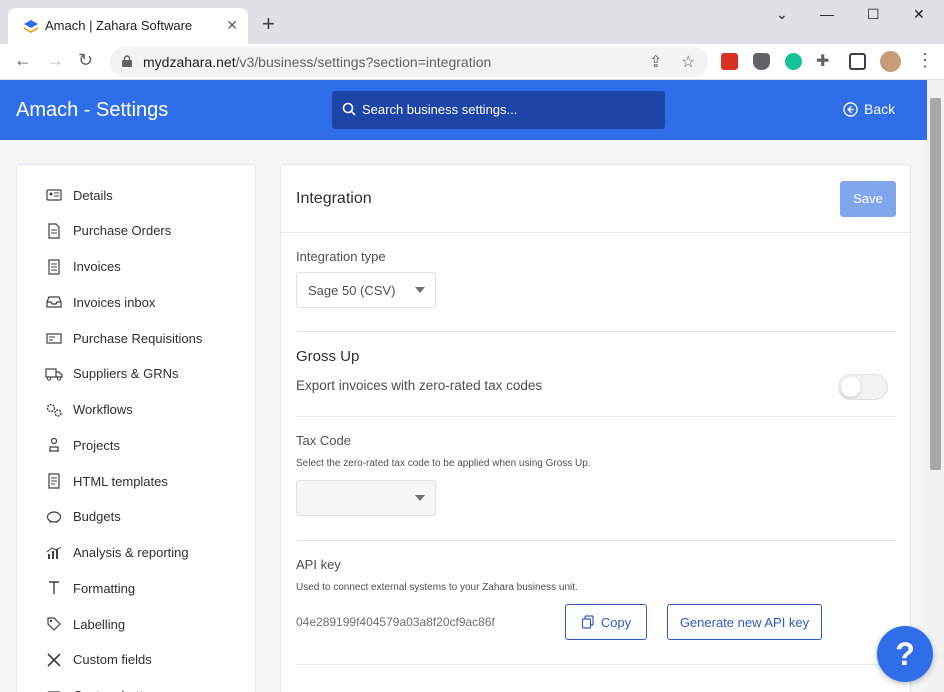 Image resolution: width=944 pixels, height=692 pixels. What do you see at coordinates (54, 689) in the screenshot?
I see `button-icon` at bounding box center [54, 689].